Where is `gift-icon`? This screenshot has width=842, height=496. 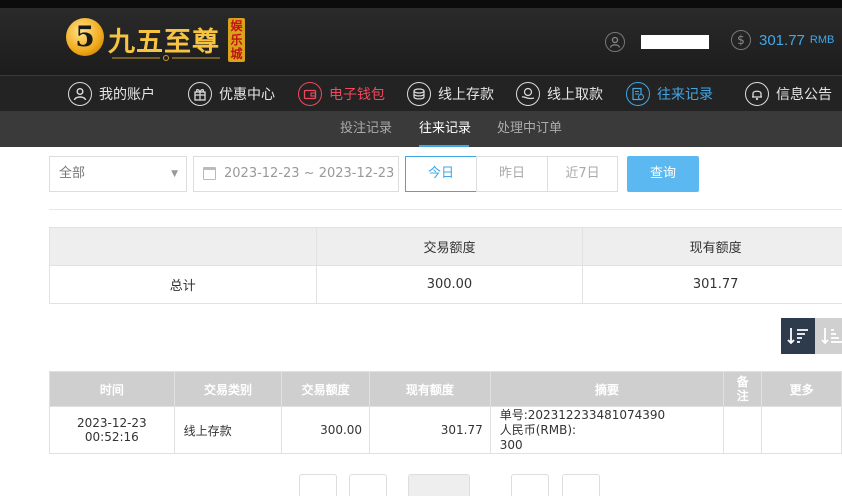 gift-icon is located at coordinates (200, 94).